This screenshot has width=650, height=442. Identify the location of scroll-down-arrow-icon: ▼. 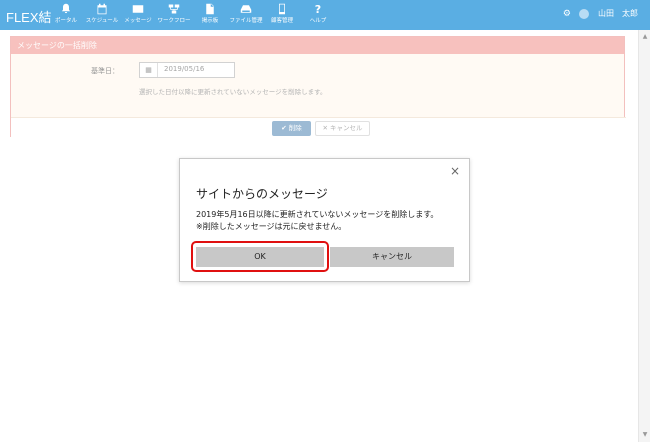
(645, 435).